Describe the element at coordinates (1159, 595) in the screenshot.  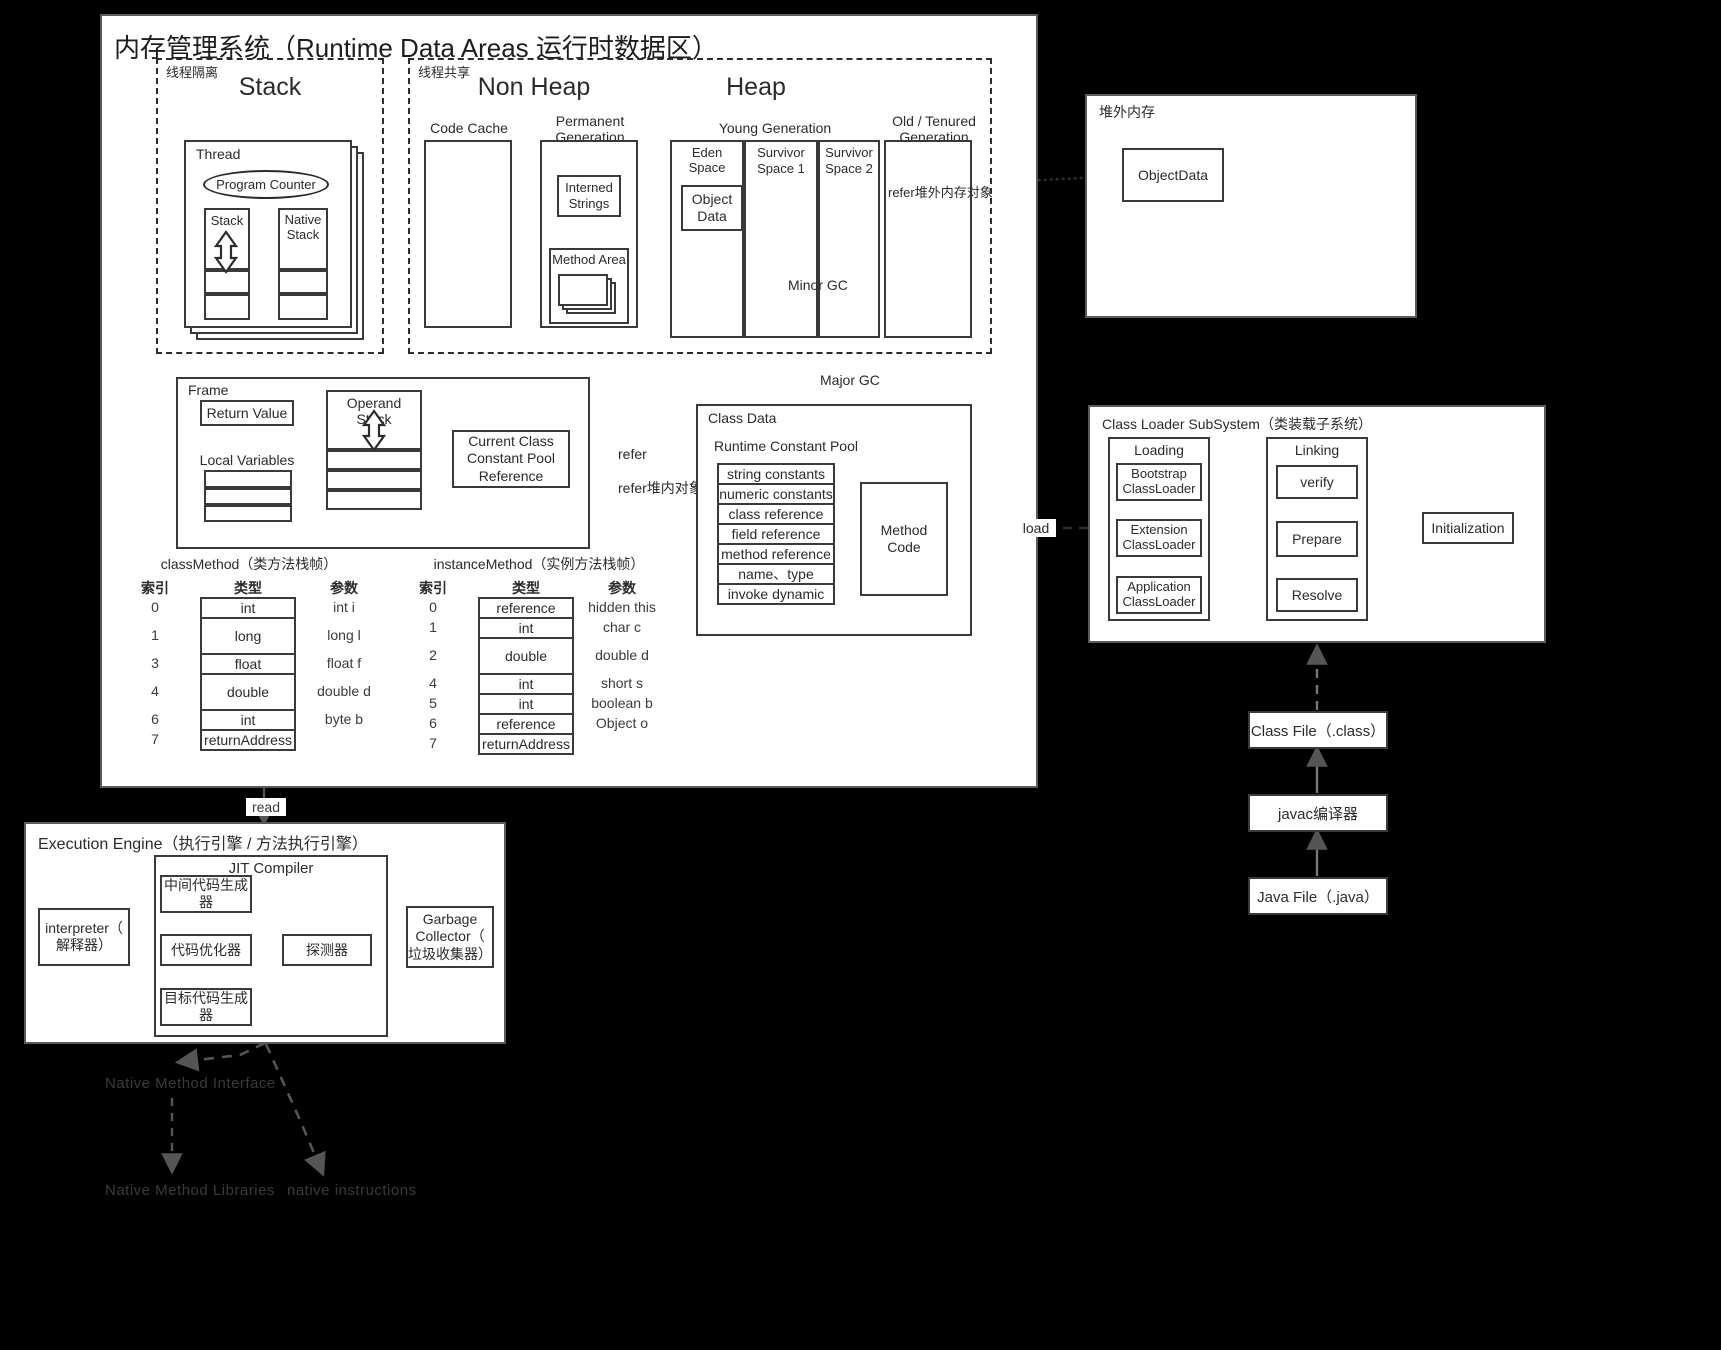
I see `application-classloader-box: Application ClassLoader` at that location.